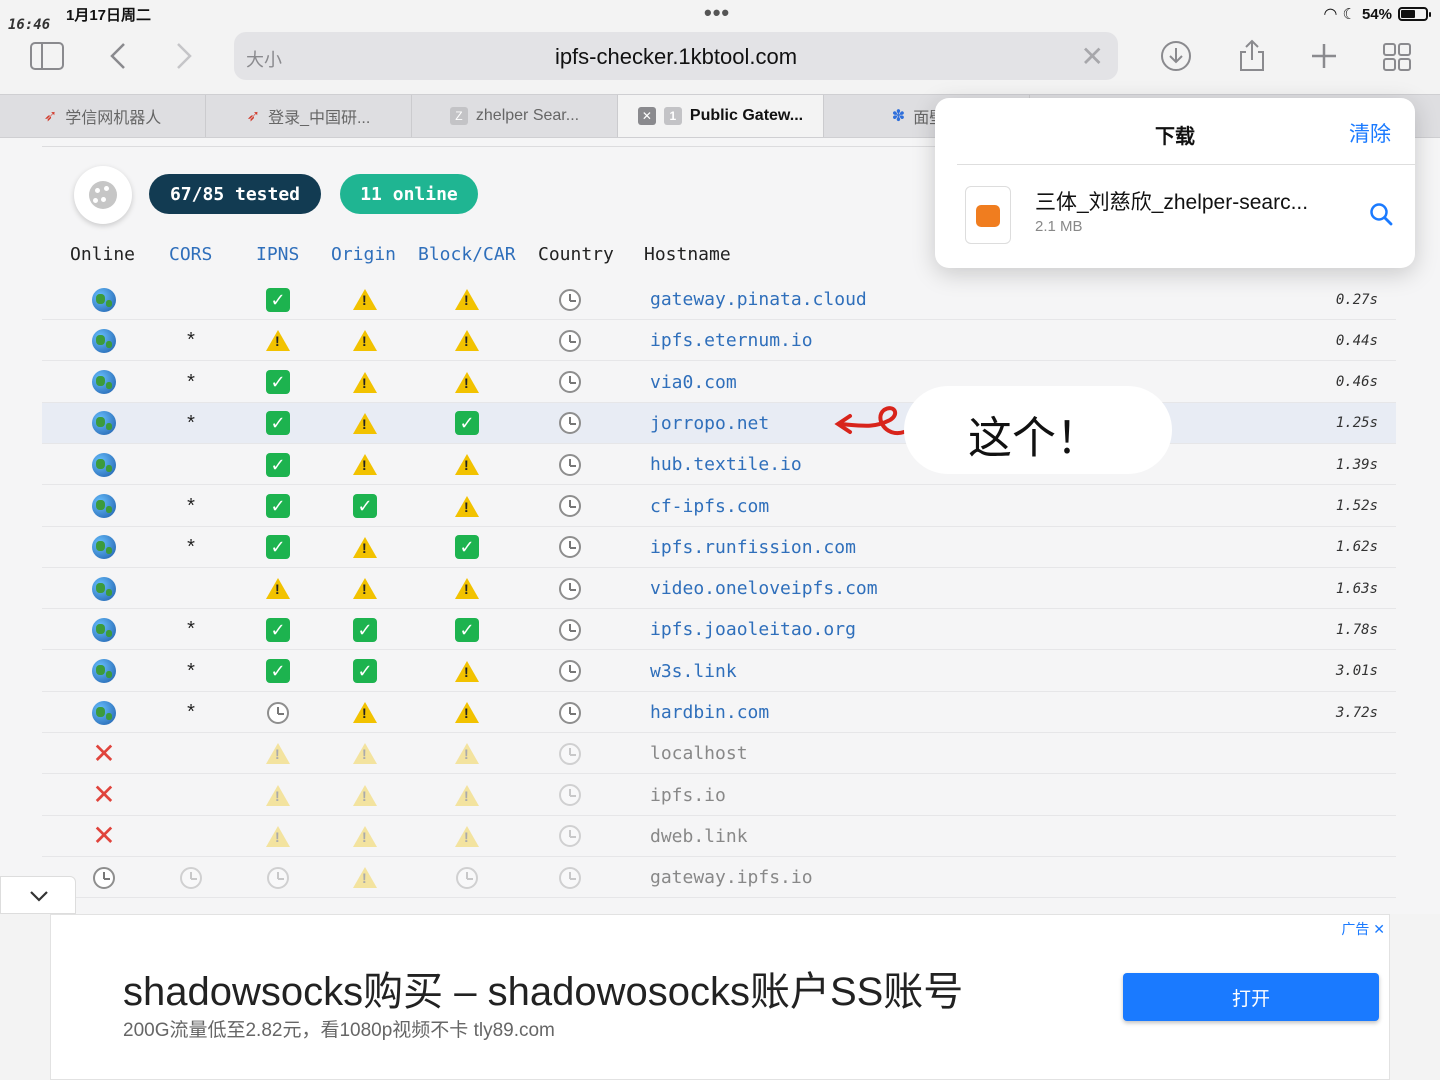  I want to click on cell-cors, so click(191, 588).